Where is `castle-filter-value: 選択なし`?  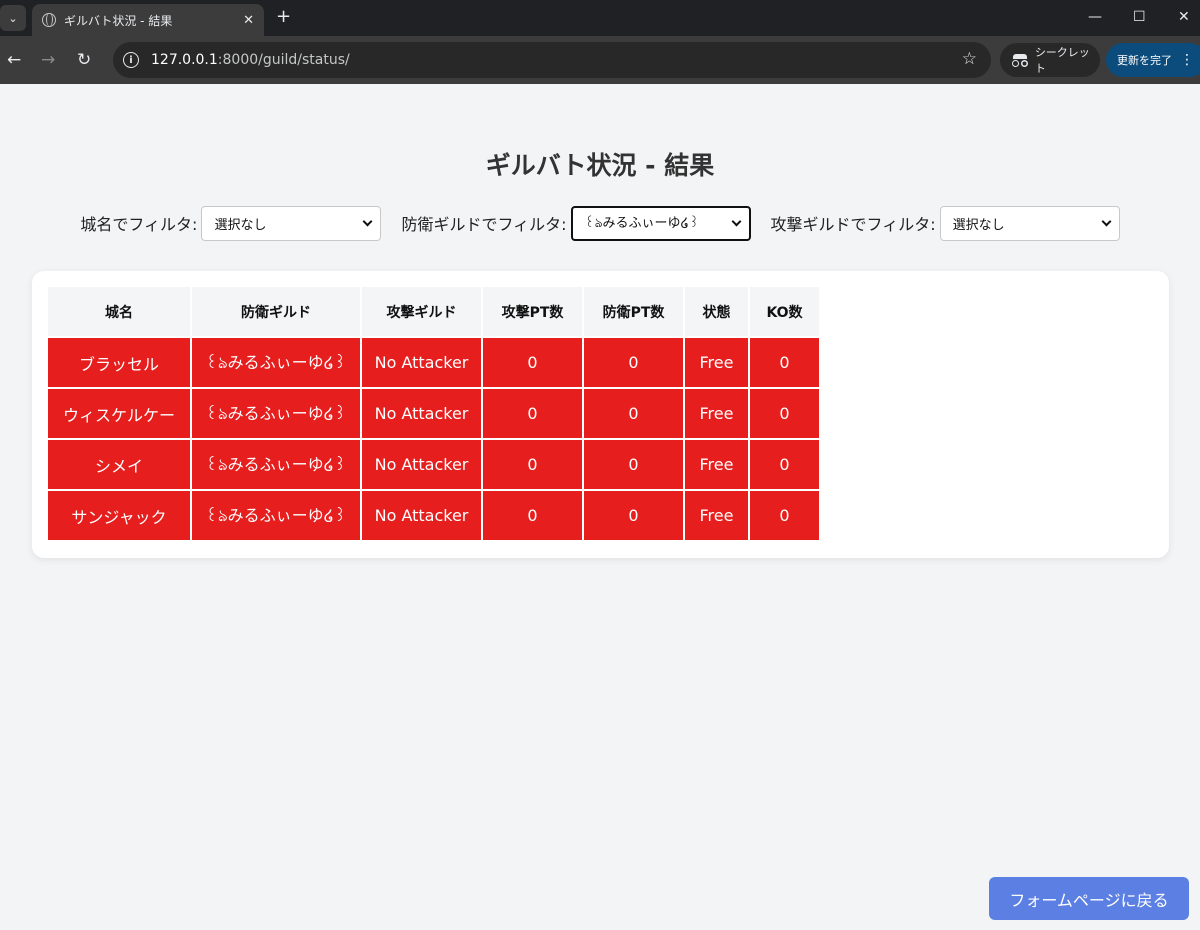 castle-filter-value: 選択なし is located at coordinates (240, 225).